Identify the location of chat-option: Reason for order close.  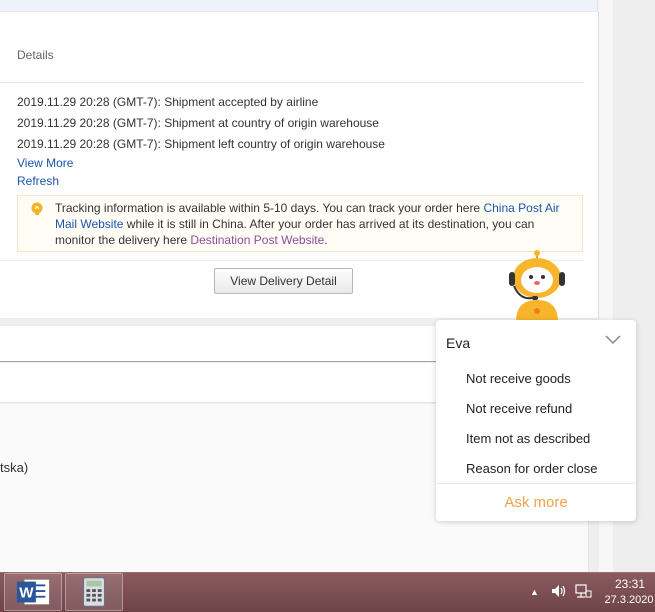
(532, 468).